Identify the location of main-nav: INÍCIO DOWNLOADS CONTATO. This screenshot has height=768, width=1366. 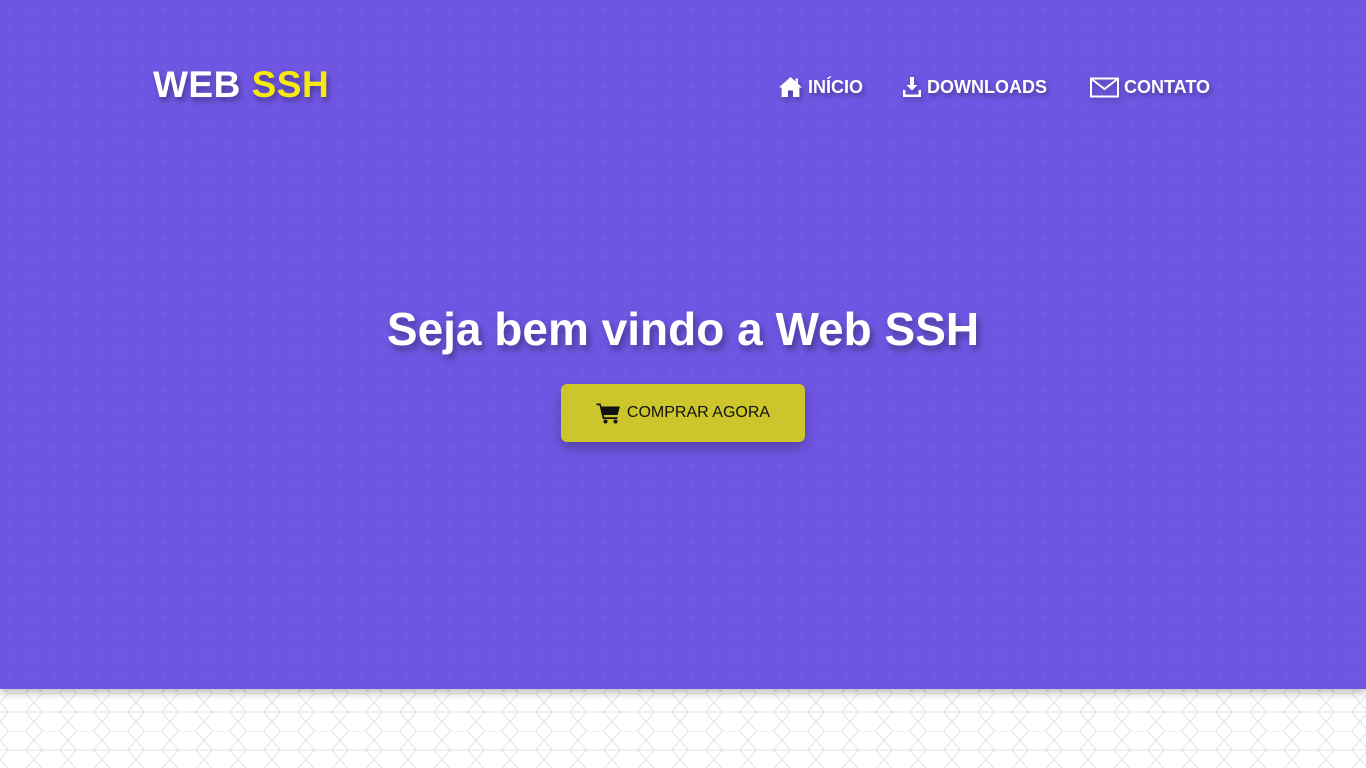
(998, 87).